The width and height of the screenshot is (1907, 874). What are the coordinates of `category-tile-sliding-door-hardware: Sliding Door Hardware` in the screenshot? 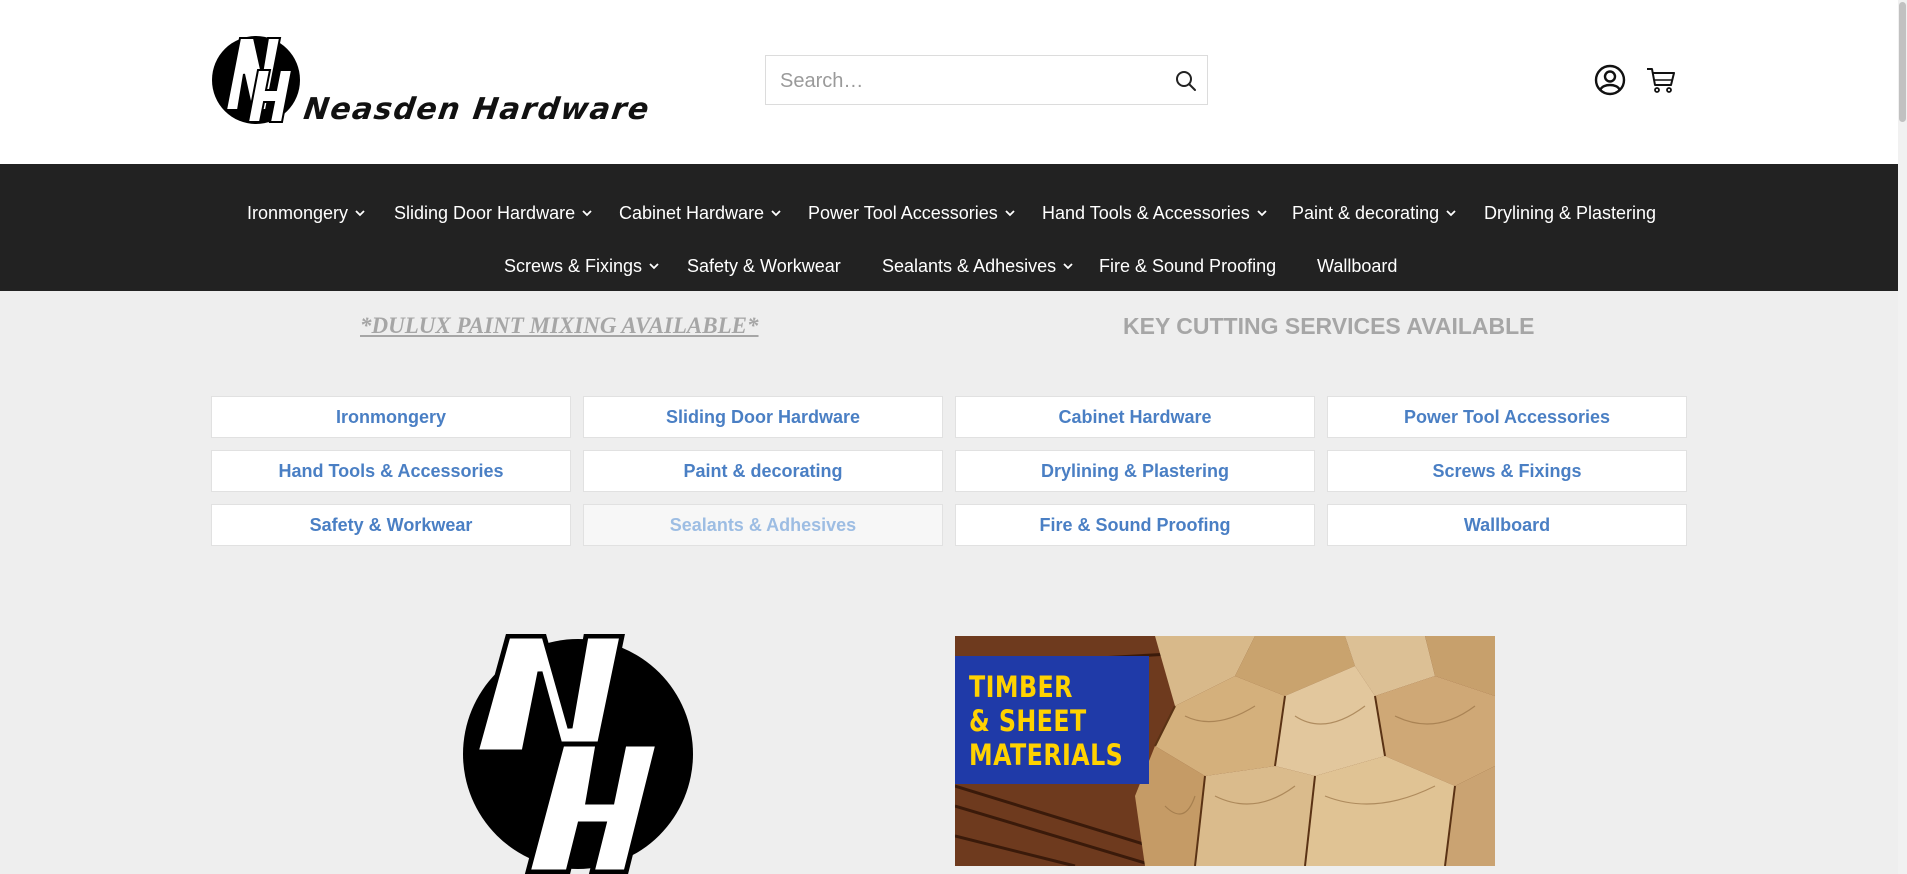 It's located at (763, 417).